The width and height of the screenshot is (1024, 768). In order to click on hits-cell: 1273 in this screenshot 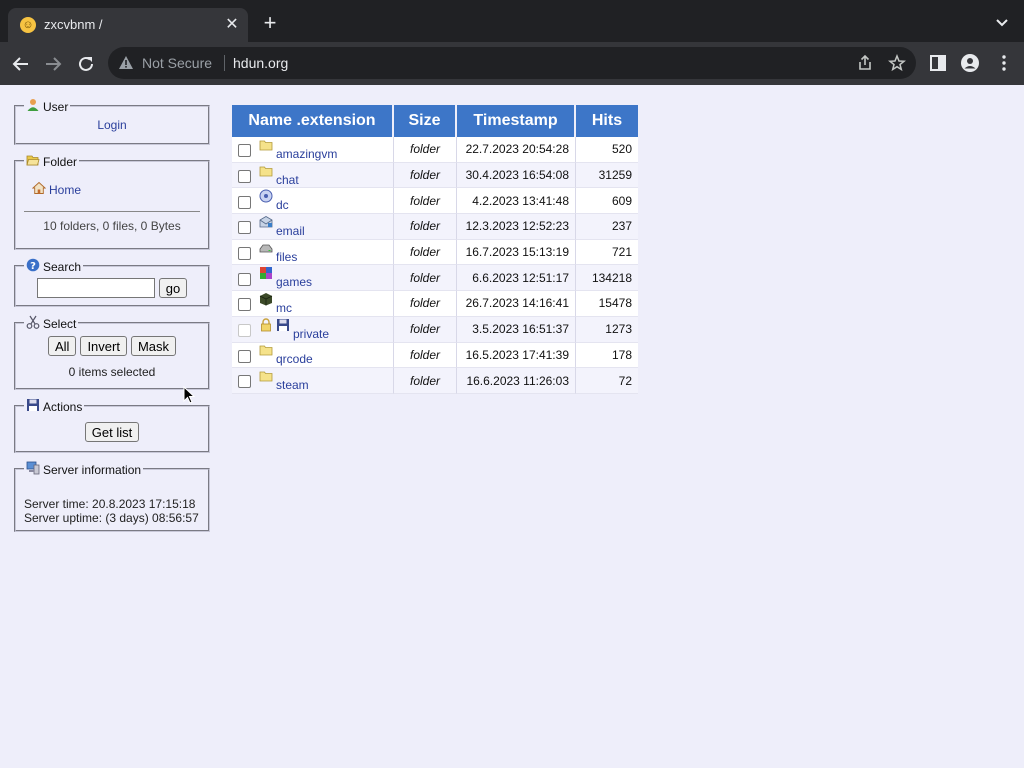, I will do `click(607, 329)`.